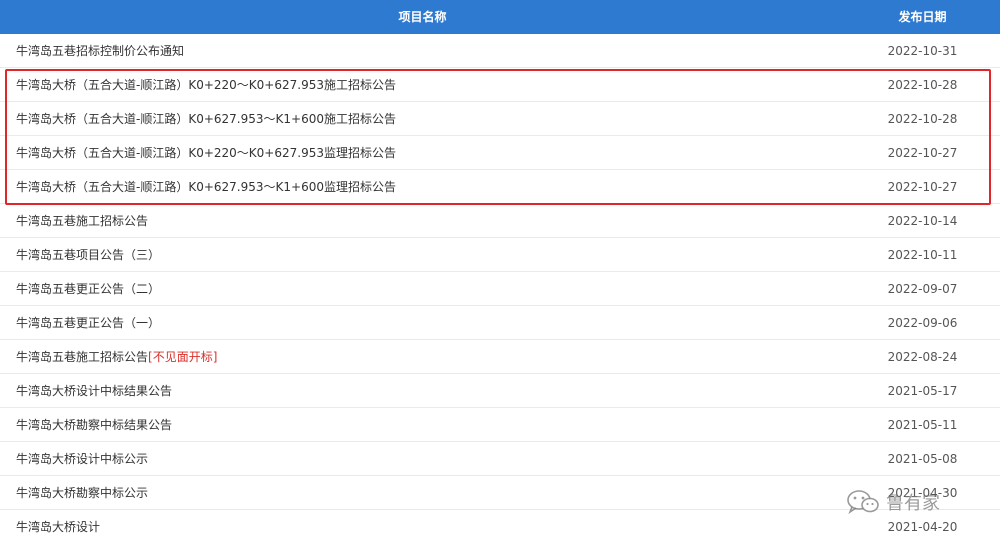 The width and height of the screenshot is (1000, 546). What do you see at coordinates (58, 527) in the screenshot?
I see `row-title-link: 牛湾岛大桥设计` at bounding box center [58, 527].